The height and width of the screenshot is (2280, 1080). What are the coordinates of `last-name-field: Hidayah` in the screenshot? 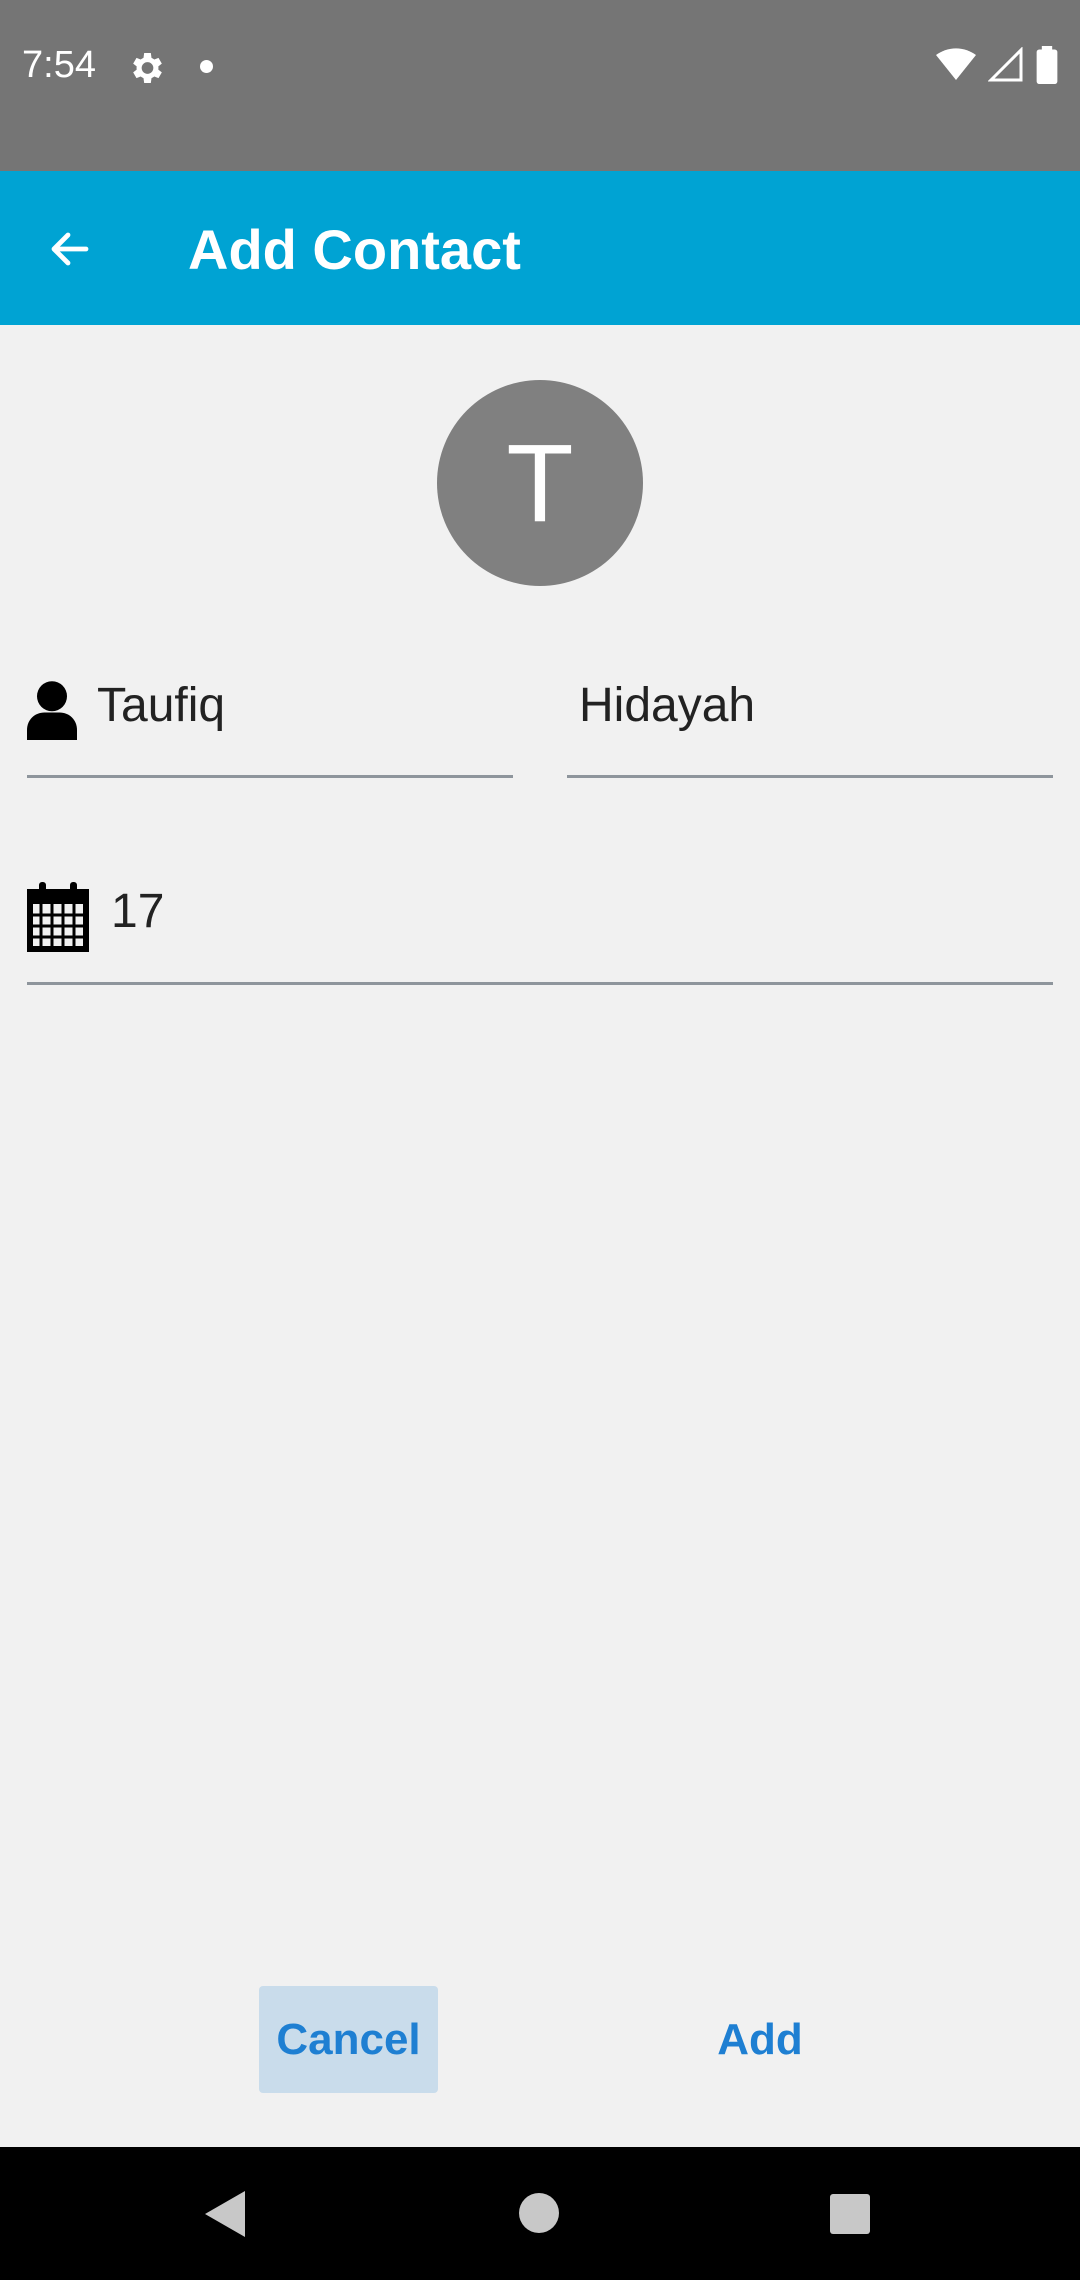 It's located at (810, 714).